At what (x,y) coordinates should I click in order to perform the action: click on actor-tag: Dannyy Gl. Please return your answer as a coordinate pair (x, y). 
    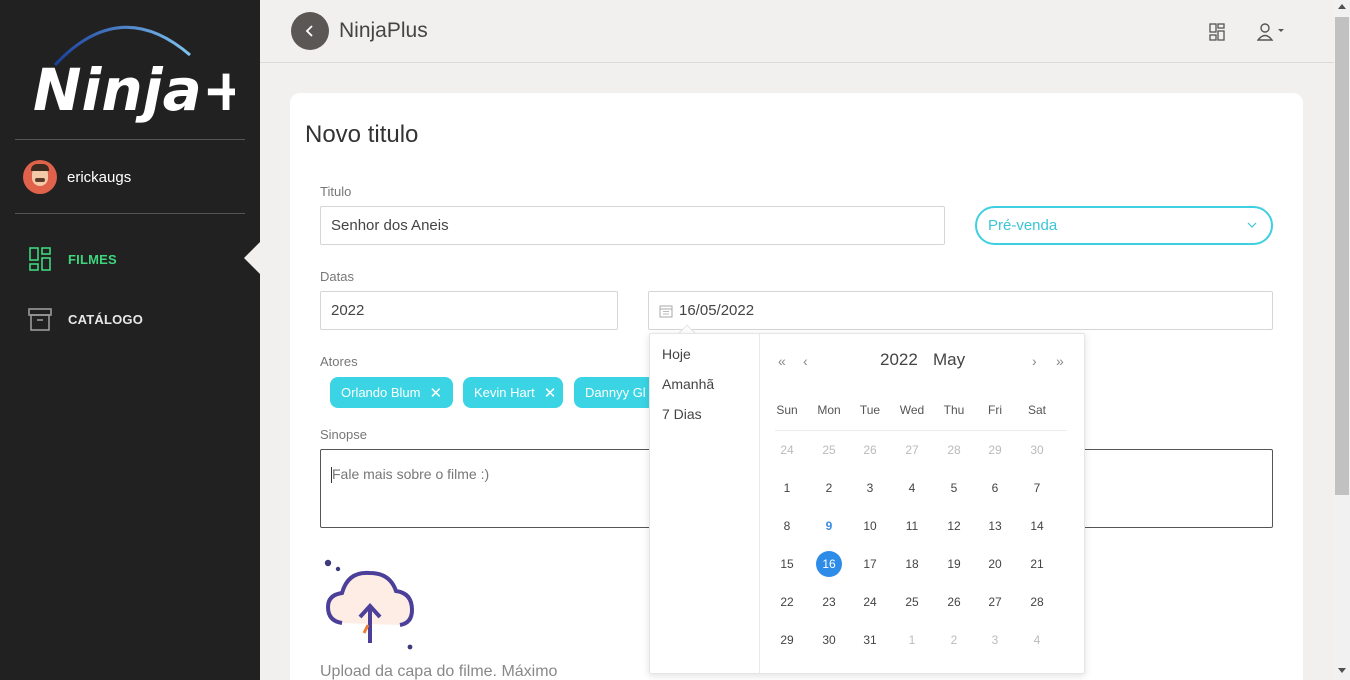
    Looking at the image, I should click on (614, 392).